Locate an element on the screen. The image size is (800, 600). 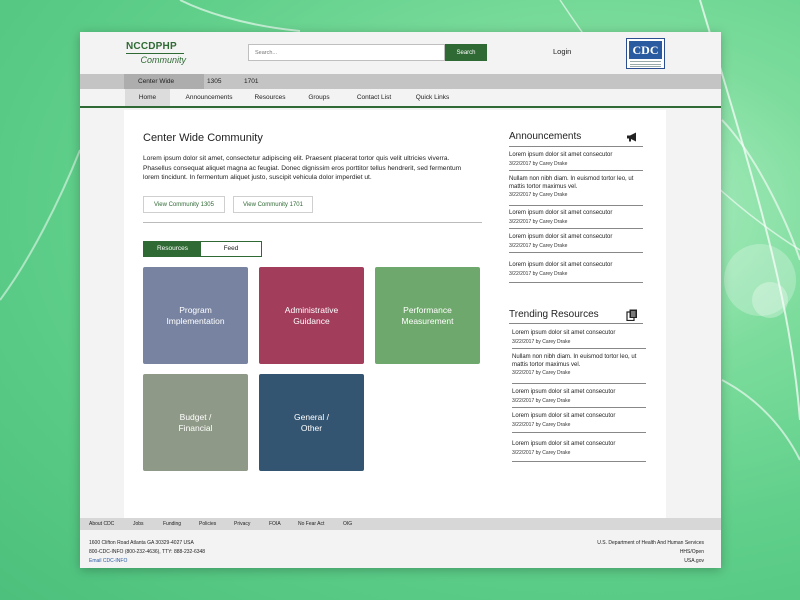
page-title: Center Wide Community is located at coordinates (203, 138).